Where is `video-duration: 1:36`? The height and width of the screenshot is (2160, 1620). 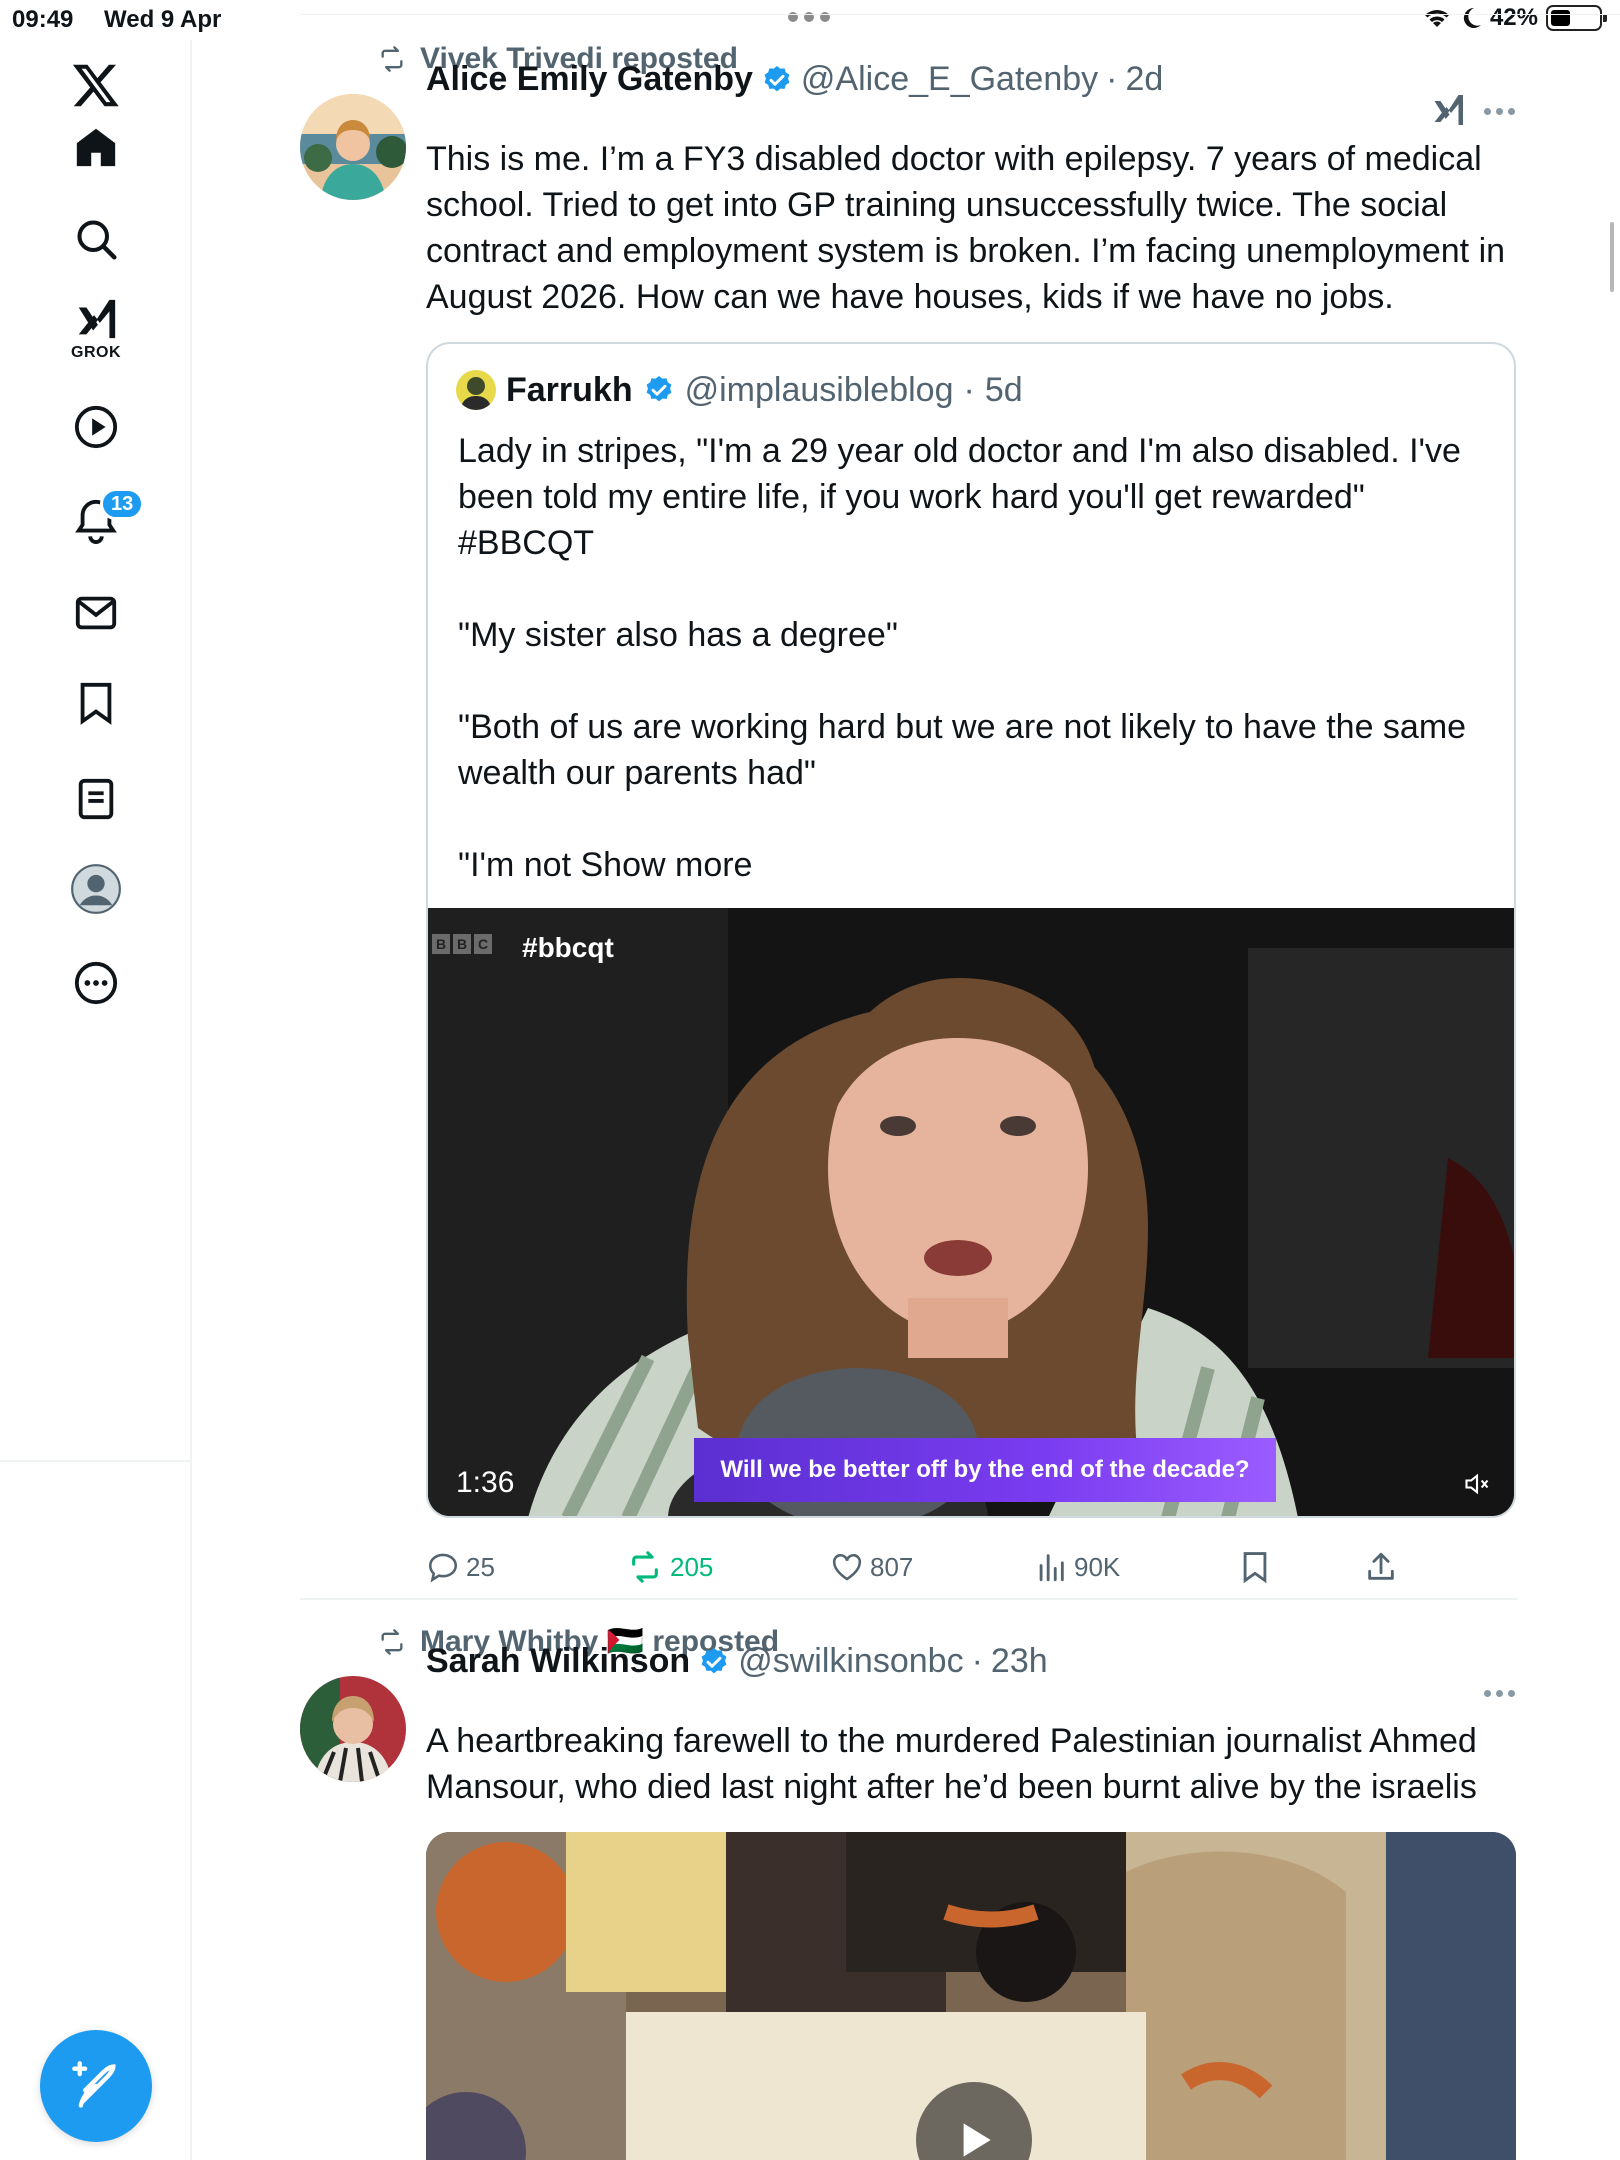 video-duration: 1:36 is located at coordinates (485, 1482).